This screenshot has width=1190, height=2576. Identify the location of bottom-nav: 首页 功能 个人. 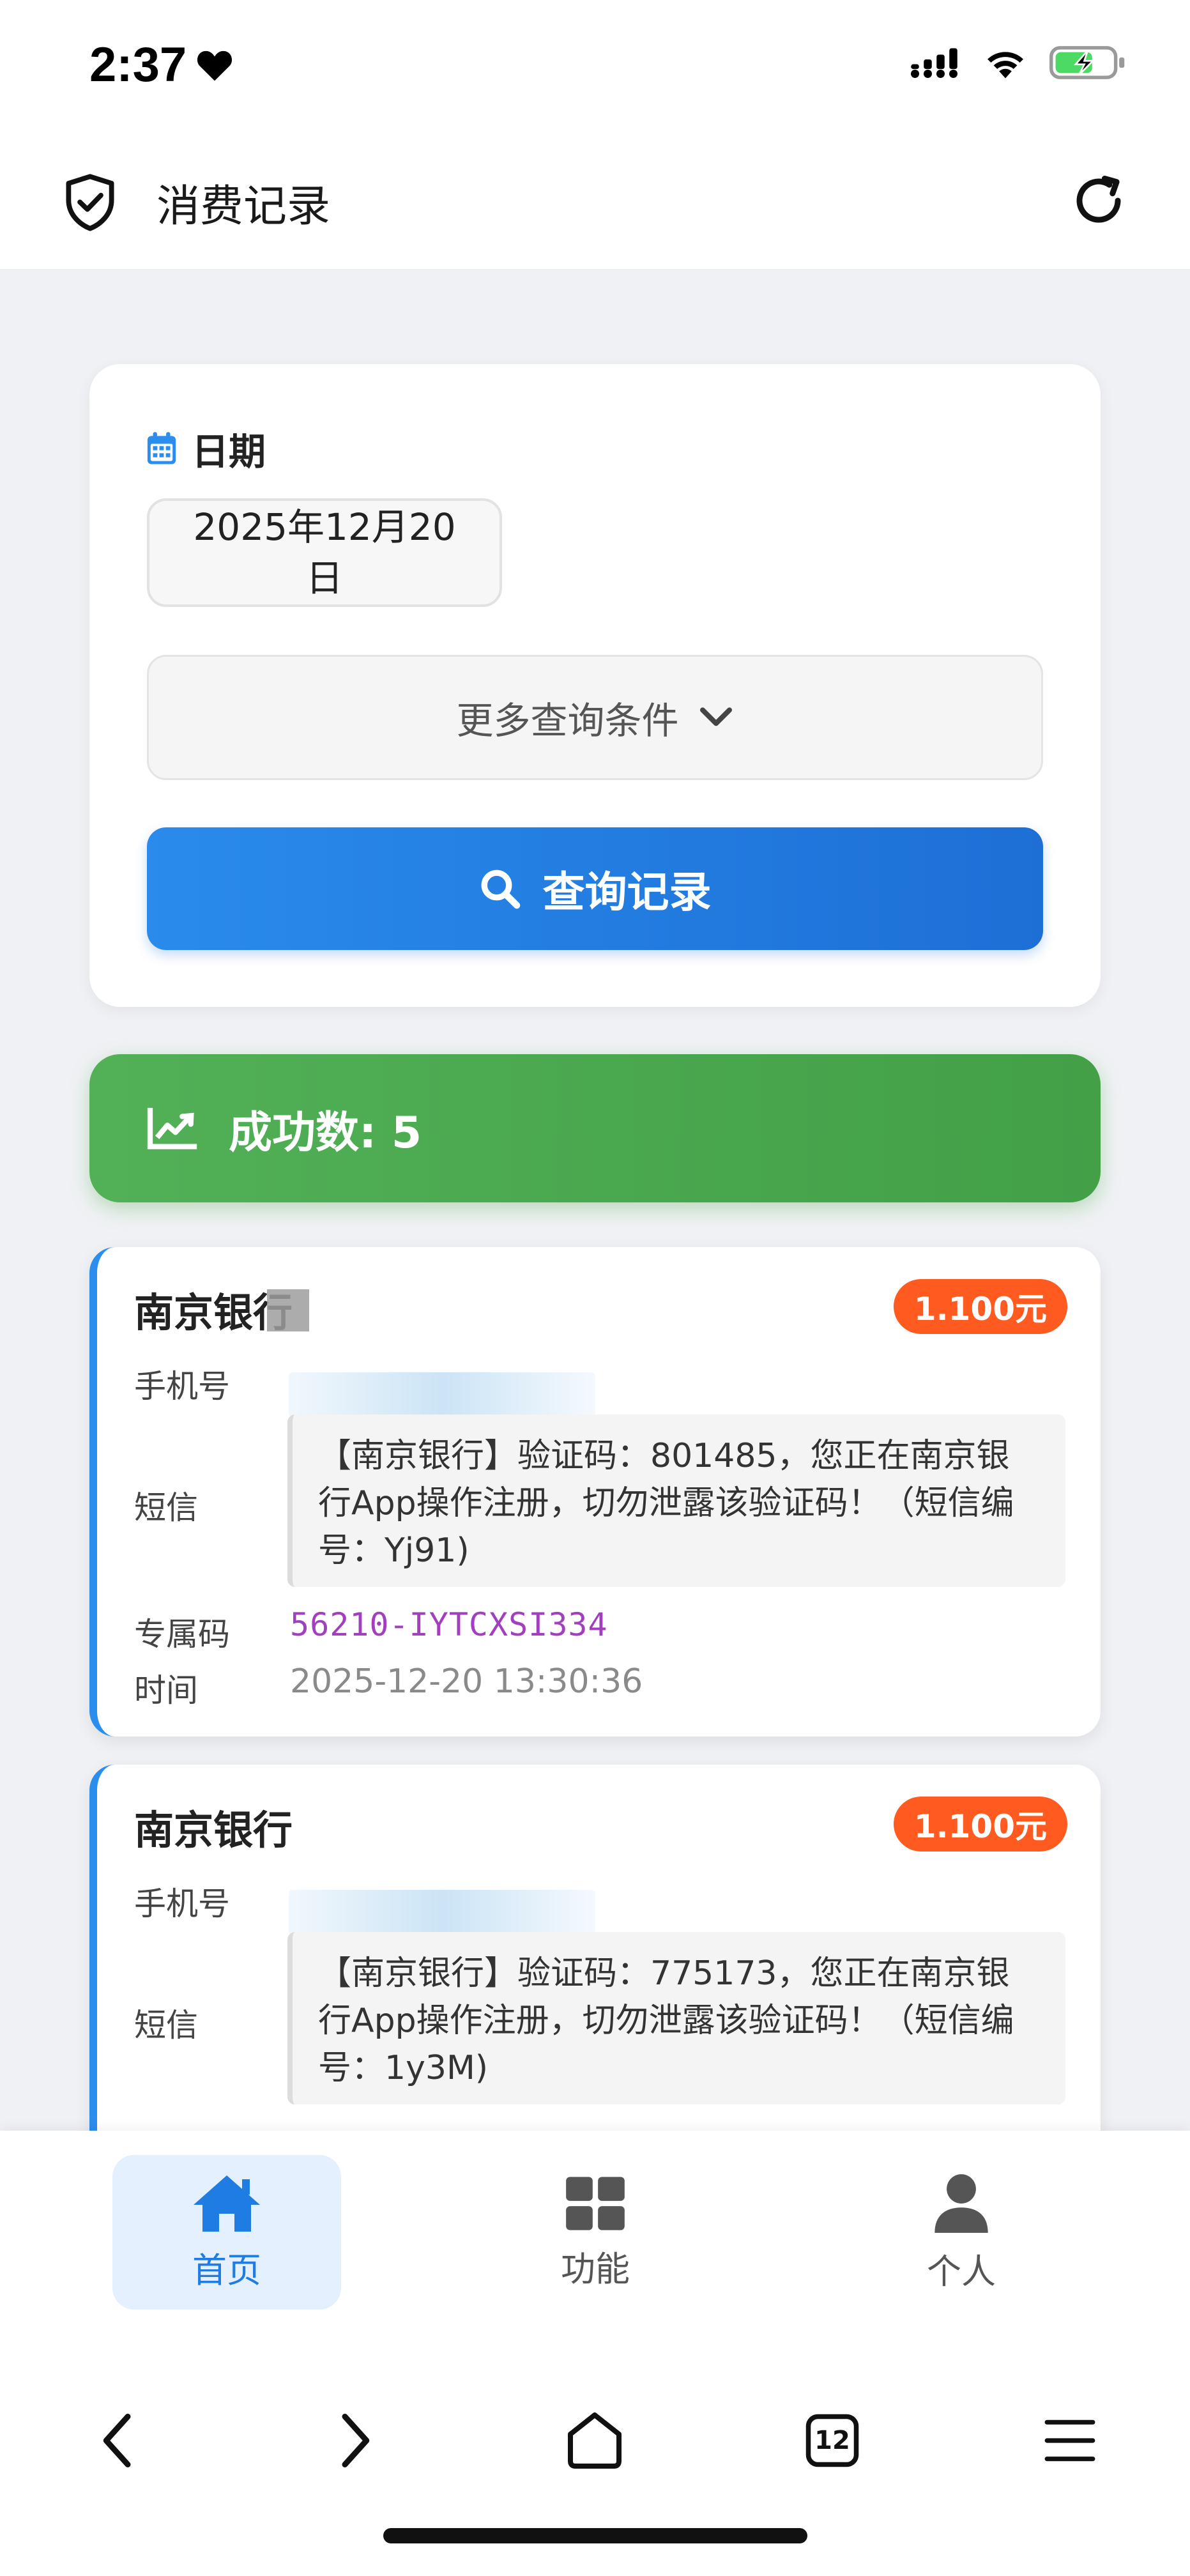
(595, 2236).